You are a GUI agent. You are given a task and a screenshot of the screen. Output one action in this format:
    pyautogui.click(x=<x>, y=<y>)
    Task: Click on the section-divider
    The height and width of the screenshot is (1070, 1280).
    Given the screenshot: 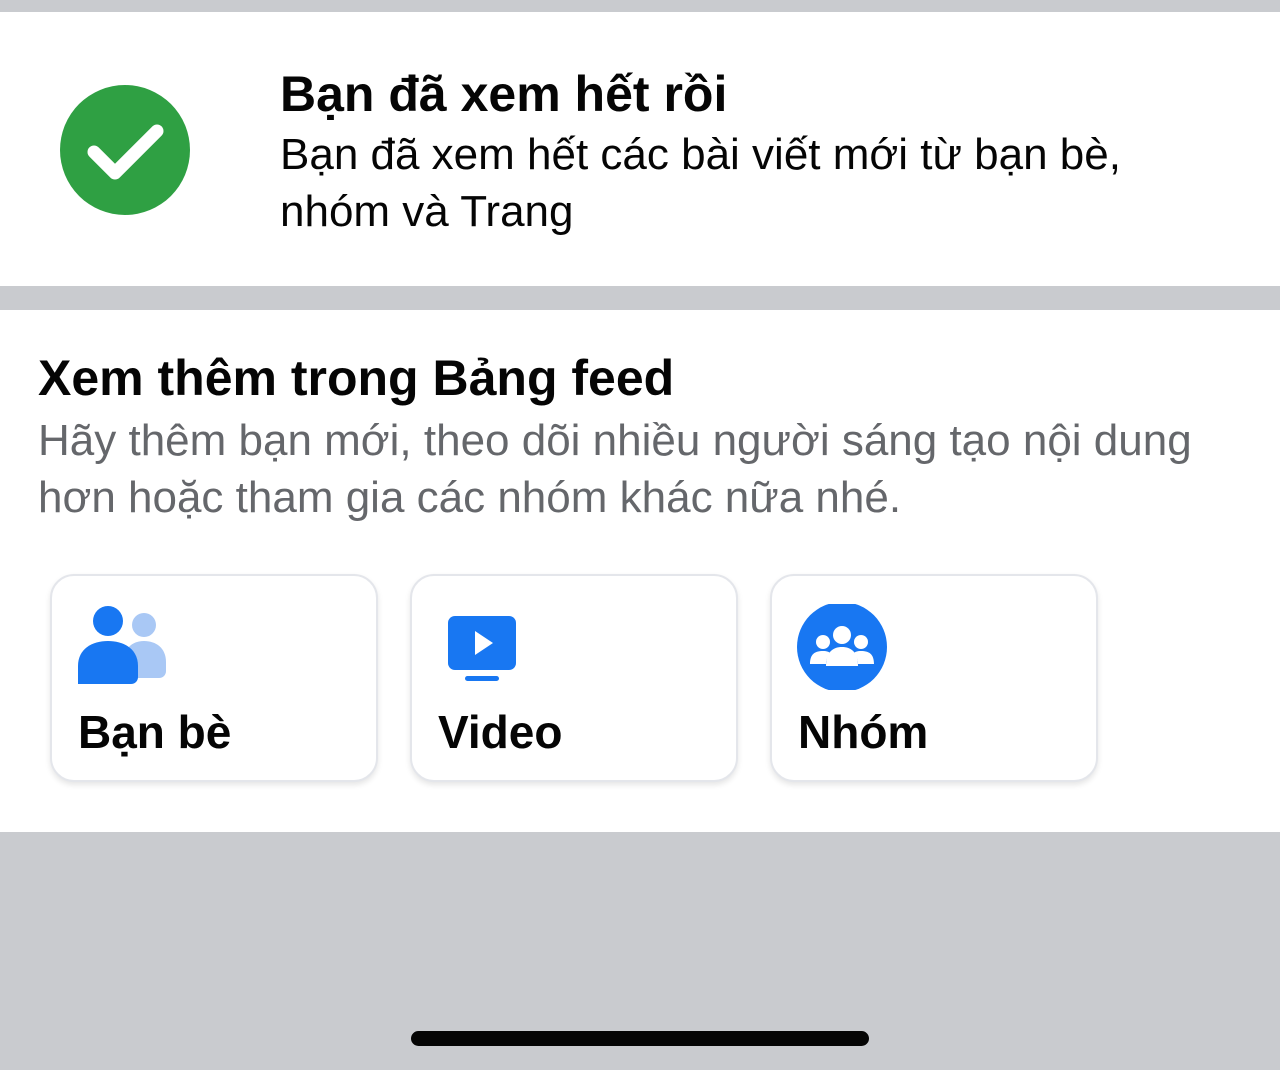 What is the action you would take?
    pyautogui.click(x=640, y=298)
    